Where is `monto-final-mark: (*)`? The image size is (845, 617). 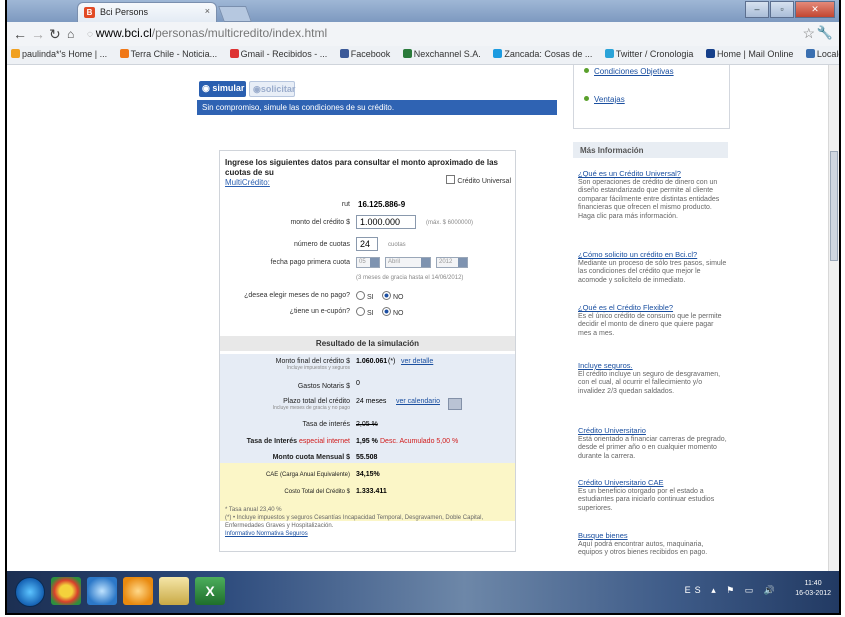 monto-final-mark: (*) is located at coordinates (392, 361).